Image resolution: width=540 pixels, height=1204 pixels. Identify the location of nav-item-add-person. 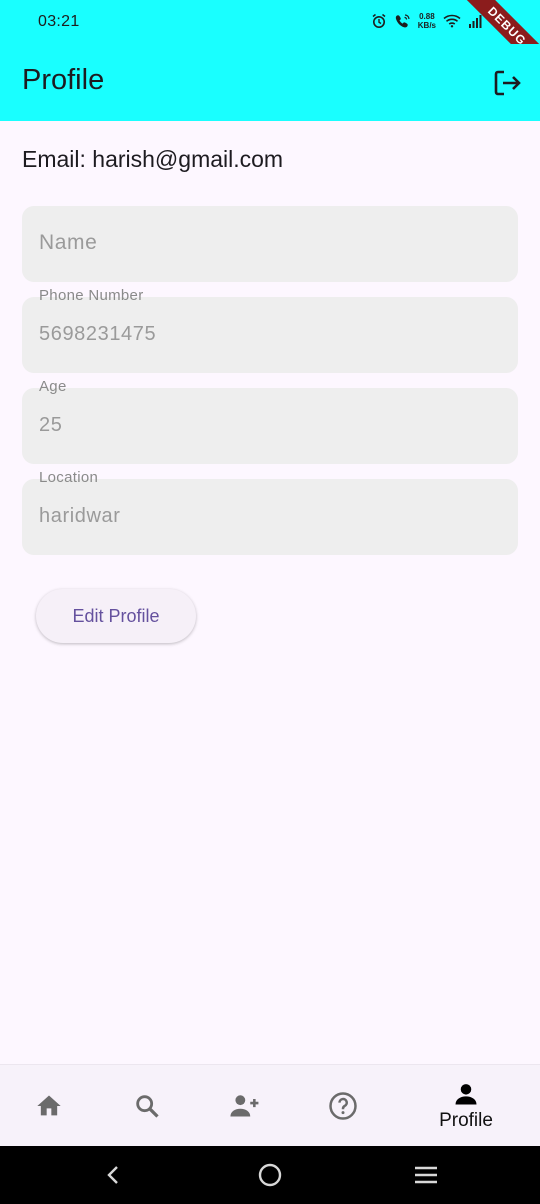
(245, 1106).